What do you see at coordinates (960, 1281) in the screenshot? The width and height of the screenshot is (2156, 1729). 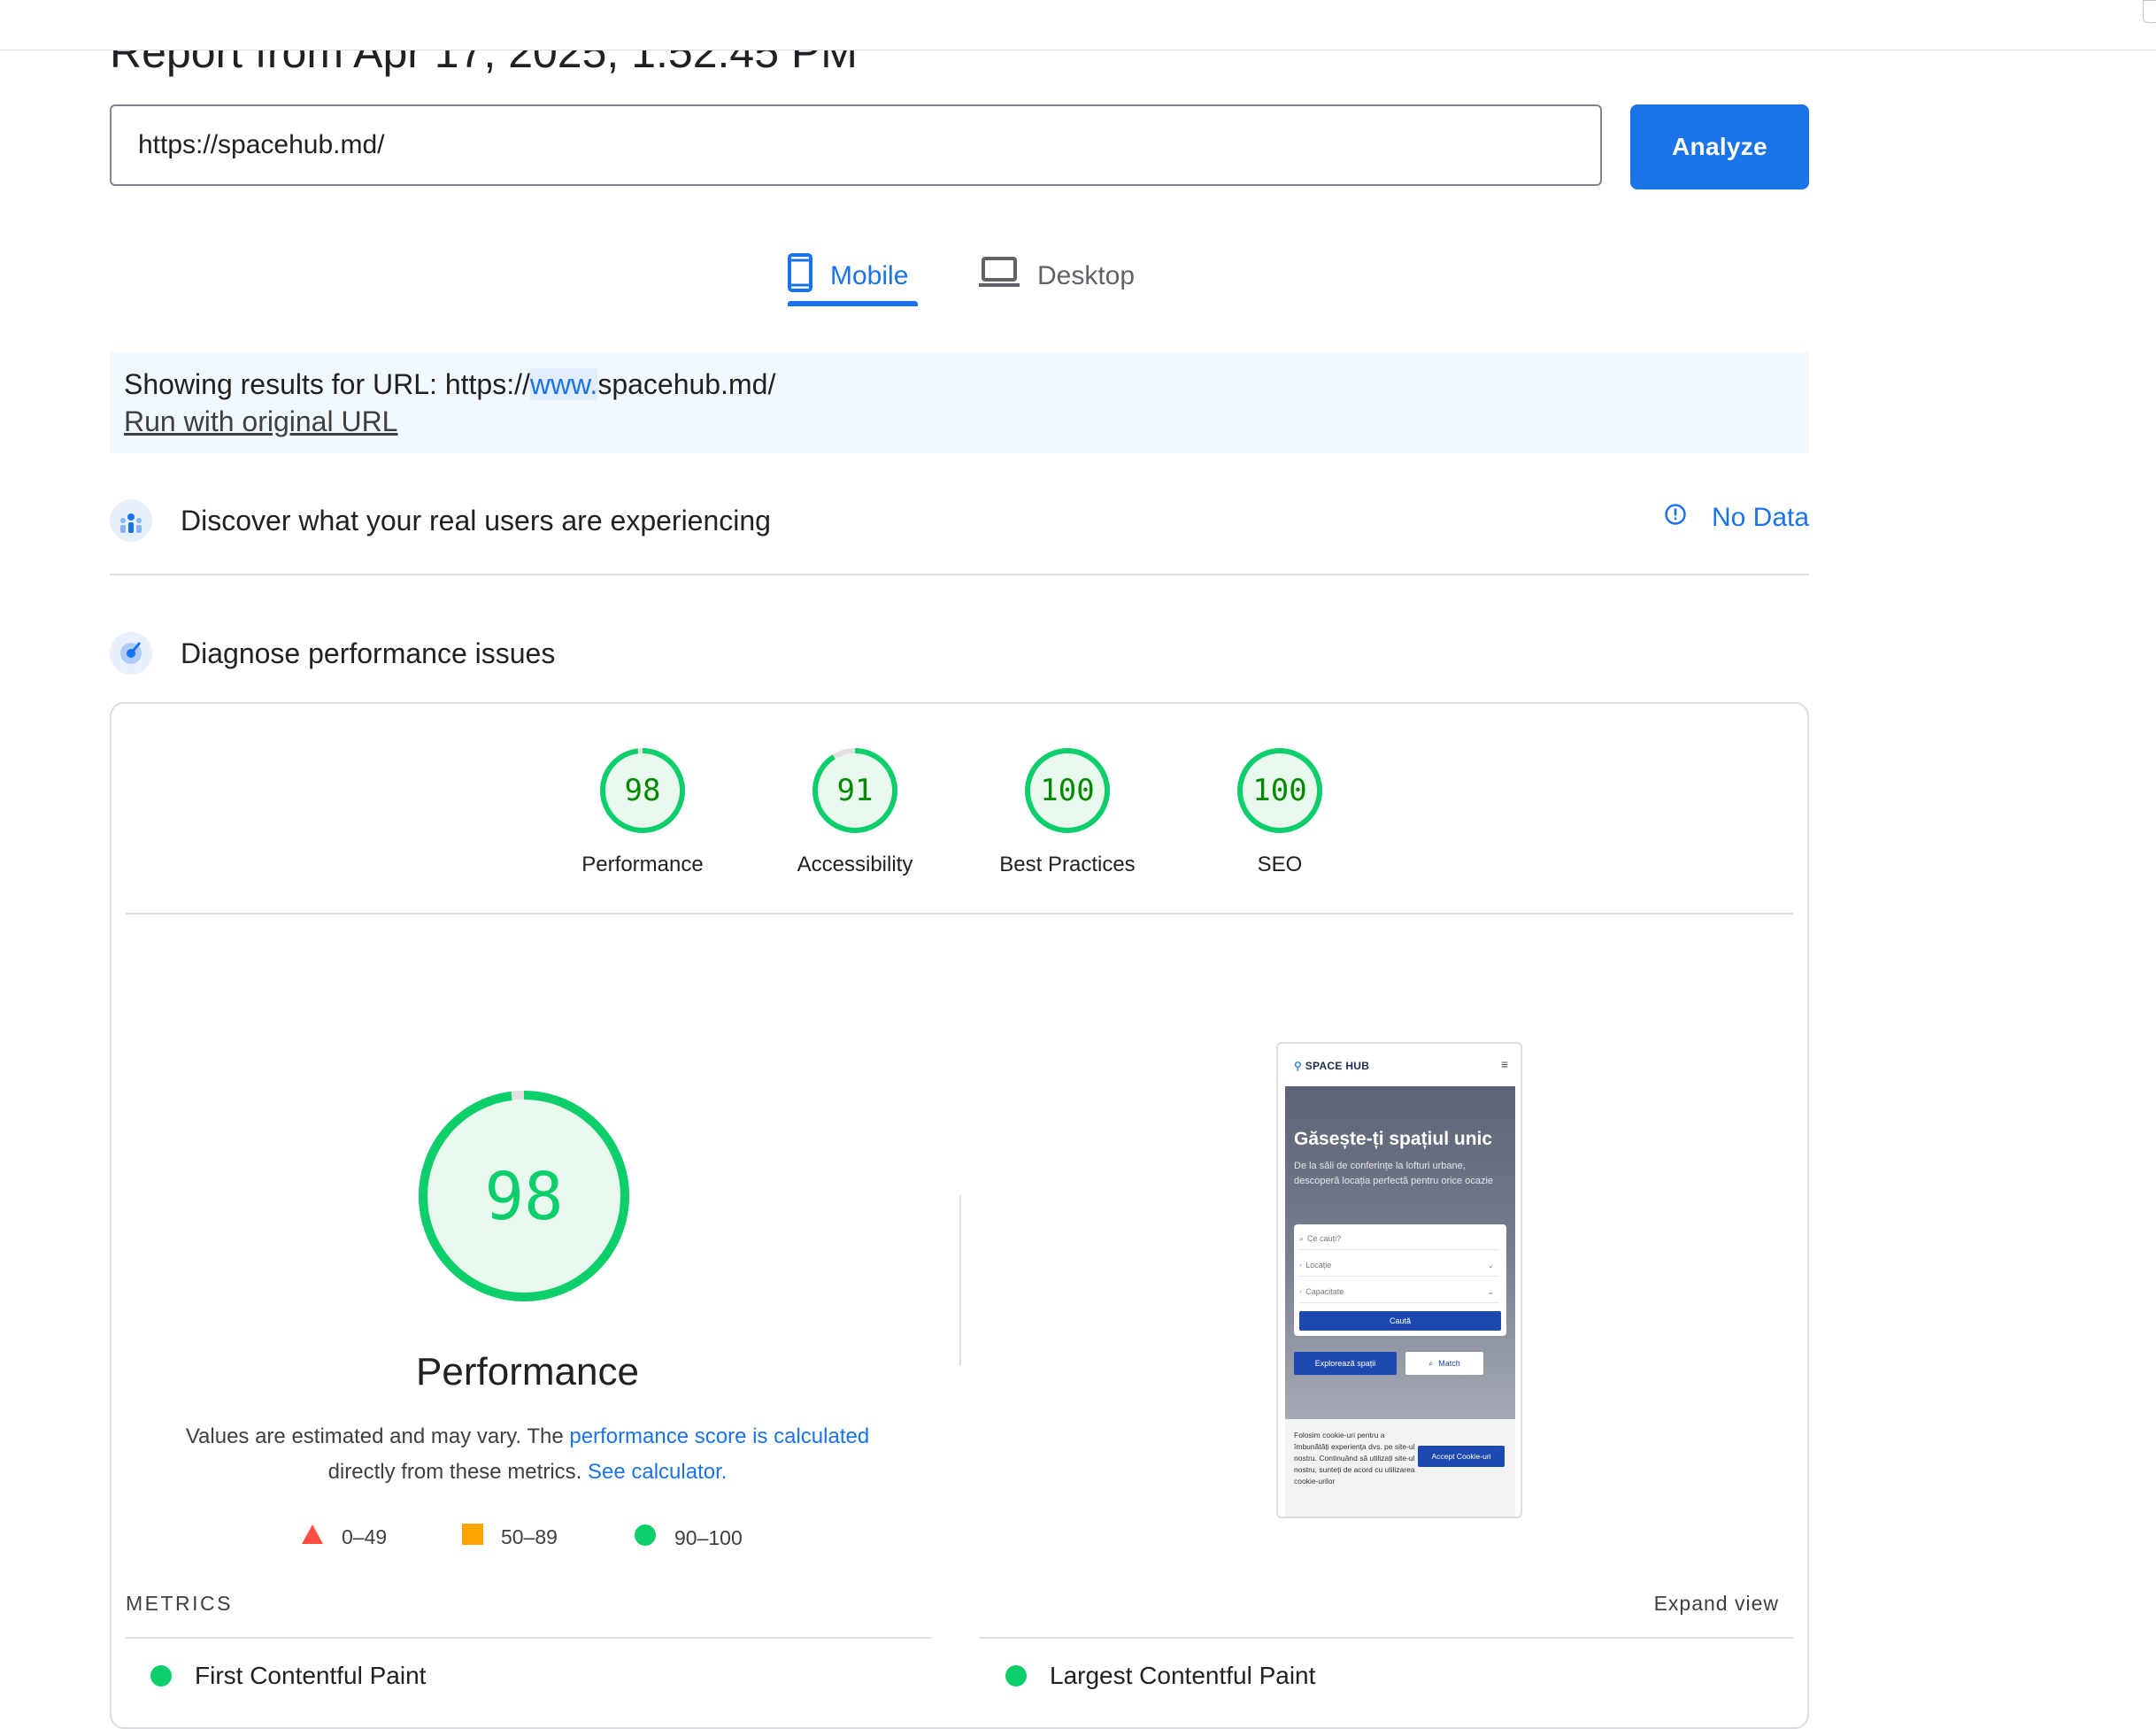 I see `vertical-divider` at bounding box center [960, 1281].